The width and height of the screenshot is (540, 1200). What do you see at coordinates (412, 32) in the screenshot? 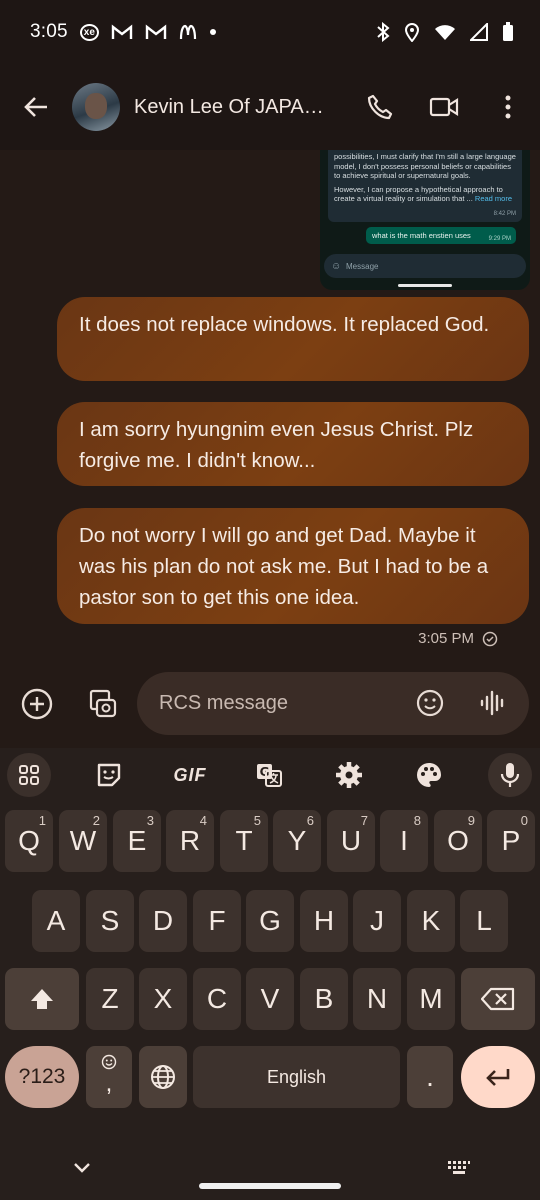
I see `location-icon` at bounding box center [412, 32].